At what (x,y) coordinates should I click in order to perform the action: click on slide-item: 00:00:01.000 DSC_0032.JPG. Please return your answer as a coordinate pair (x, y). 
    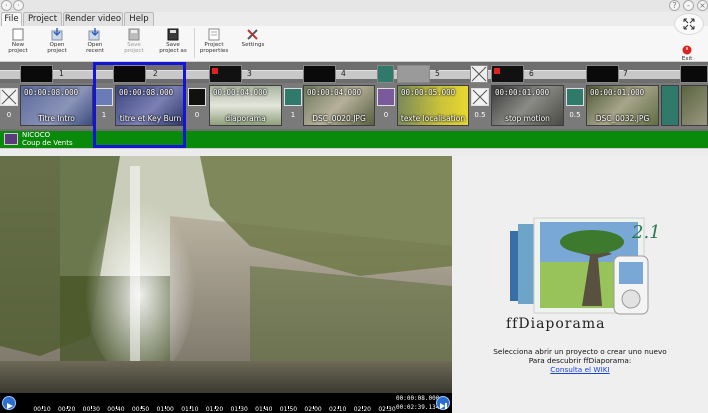
    Looking at the image, I should click on (622, 105).